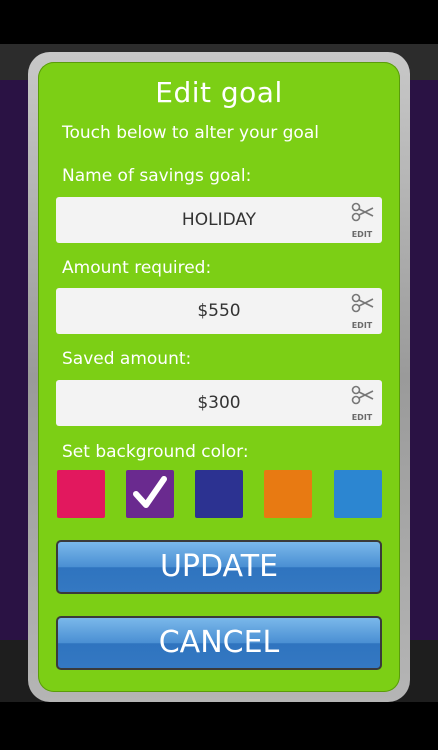  I want to click on goal-name-field: HOLIDAY EDIT, so click(219, 220).